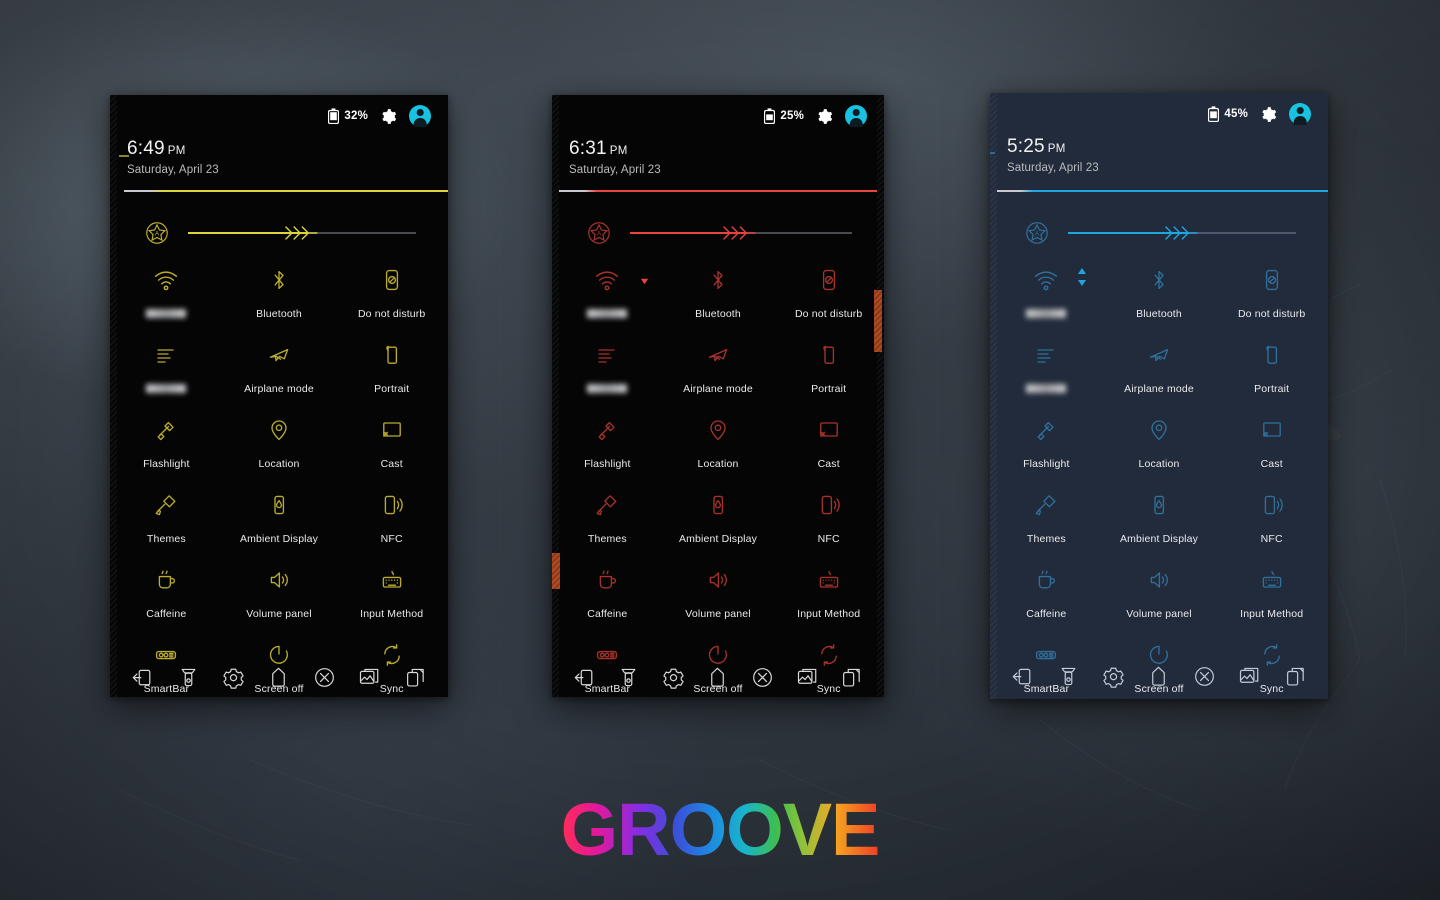 The height and width of the screenshot is (900, 1440). I want to click on cast-icon, so click(828, 429).